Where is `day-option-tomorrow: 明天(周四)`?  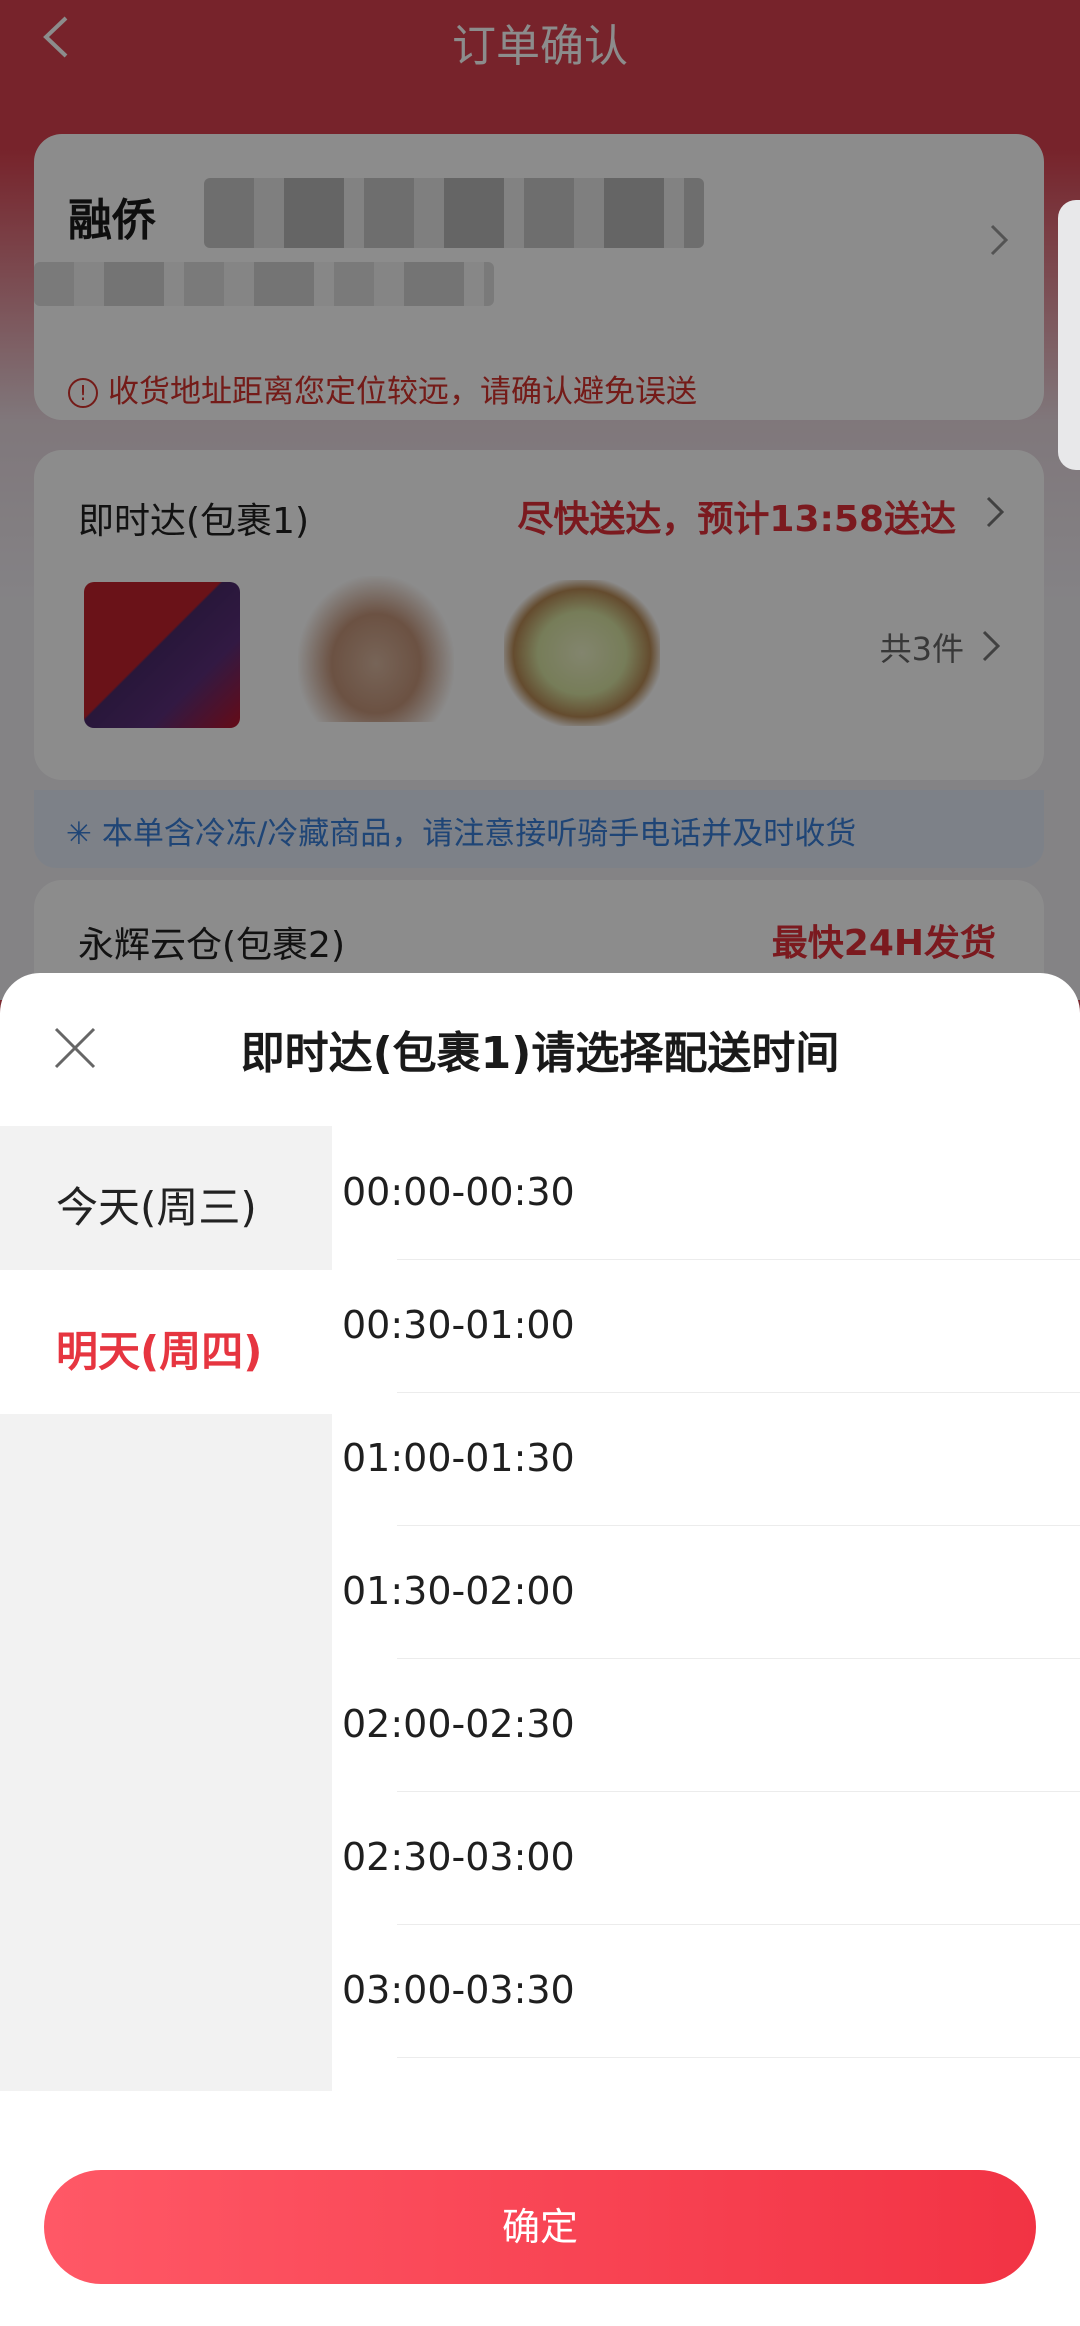
day-option-tomorrow: 明天(周四) is located at coordinates (166, 1342).